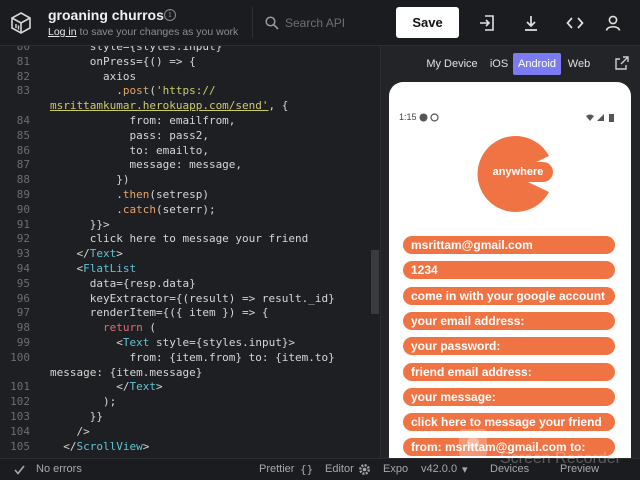  I want to click on code-text: <Text style={styles.input}>, so click(172, 343).